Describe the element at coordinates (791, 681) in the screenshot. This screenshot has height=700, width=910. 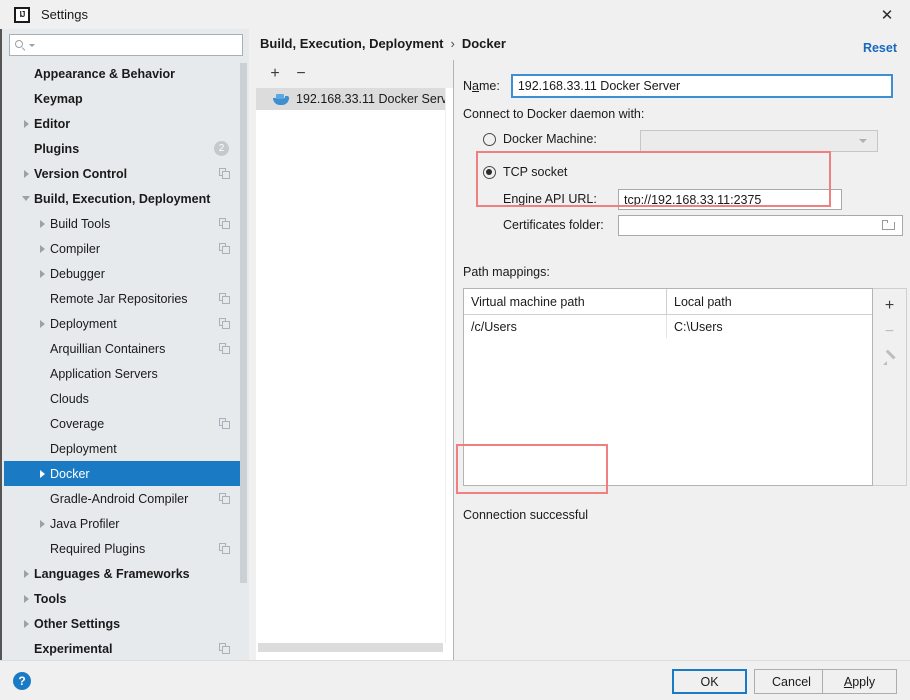
I see `cancel-button: Cancel` at that location.